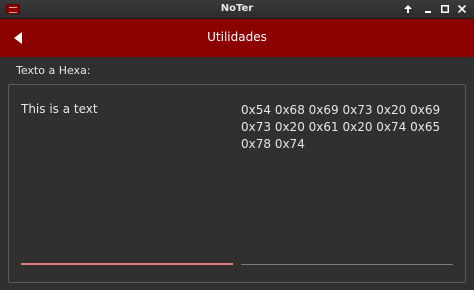 This screenshot has height=290, width=474. Describe the element at coordinates (428, 9) in the screenshot. I see `minimize-icon` at that location.